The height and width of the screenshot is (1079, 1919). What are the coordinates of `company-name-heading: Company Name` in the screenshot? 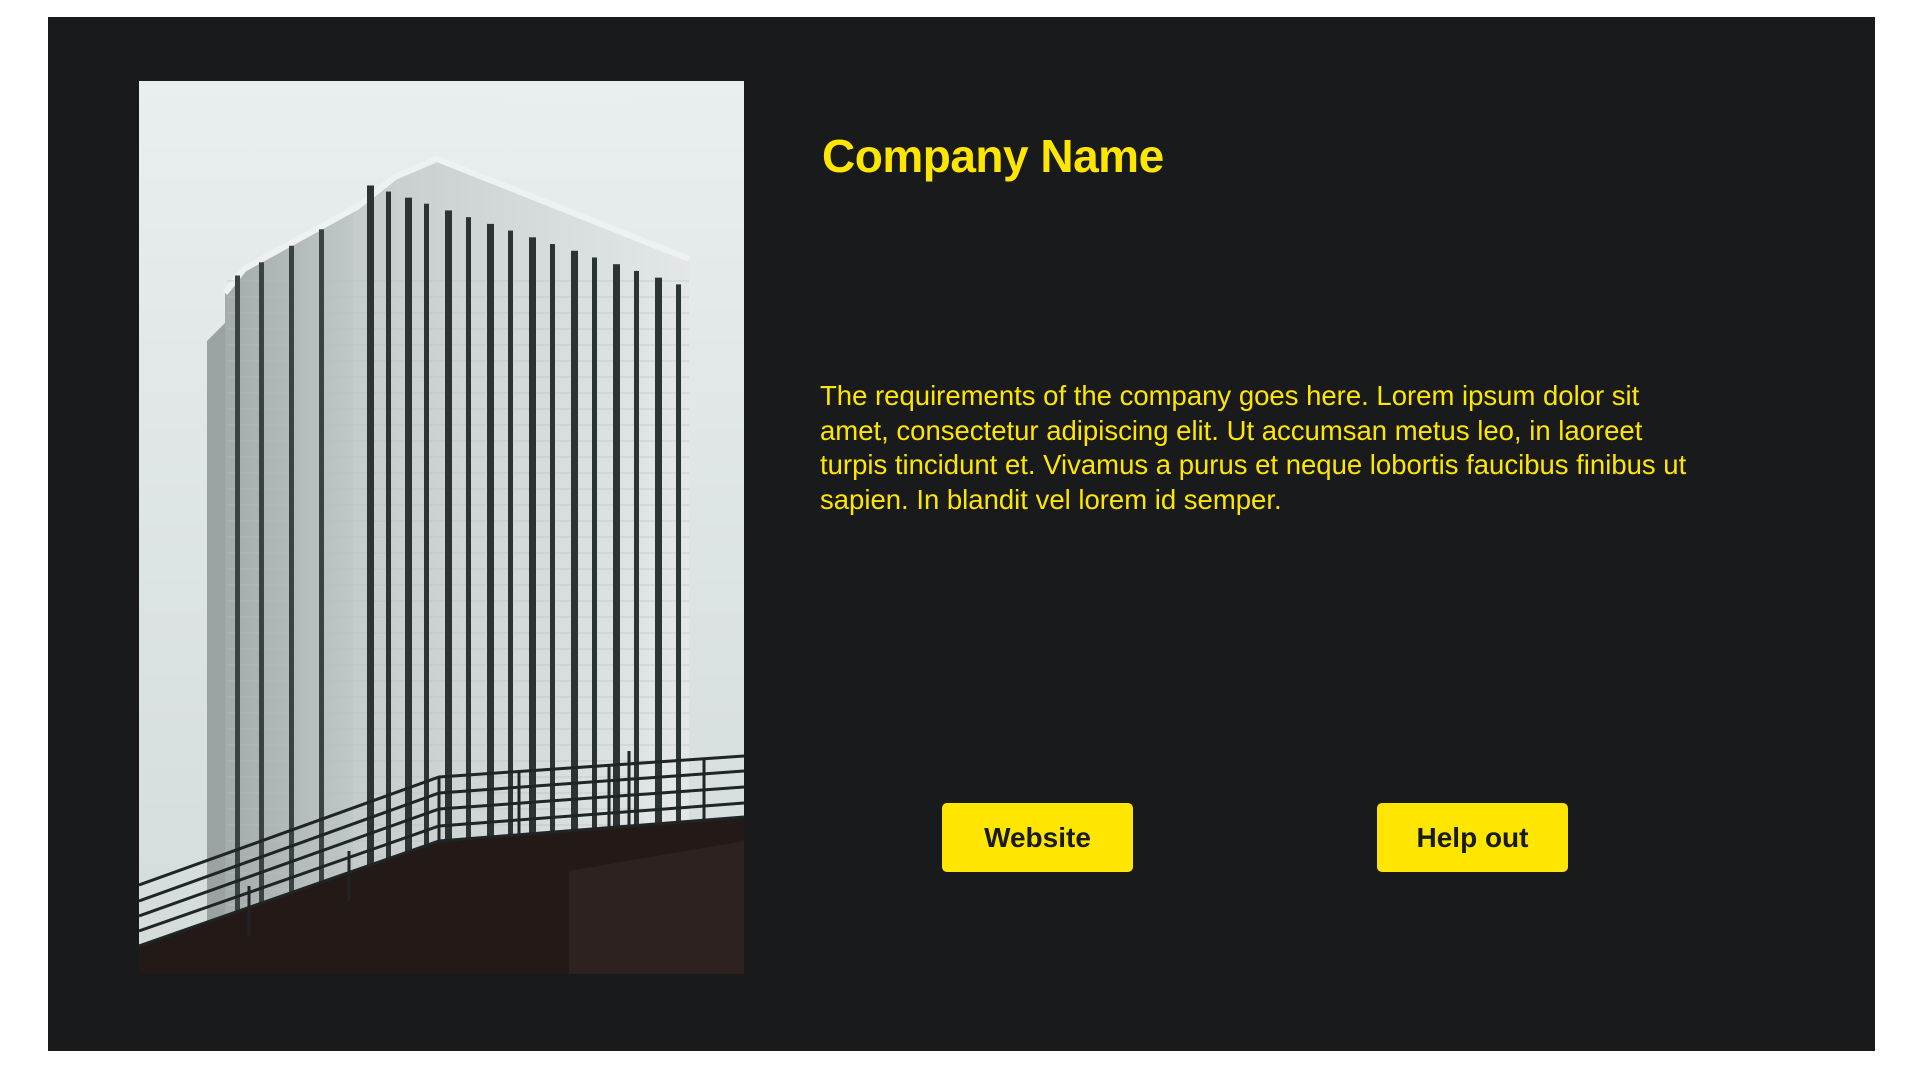 It's located at (993, 156).